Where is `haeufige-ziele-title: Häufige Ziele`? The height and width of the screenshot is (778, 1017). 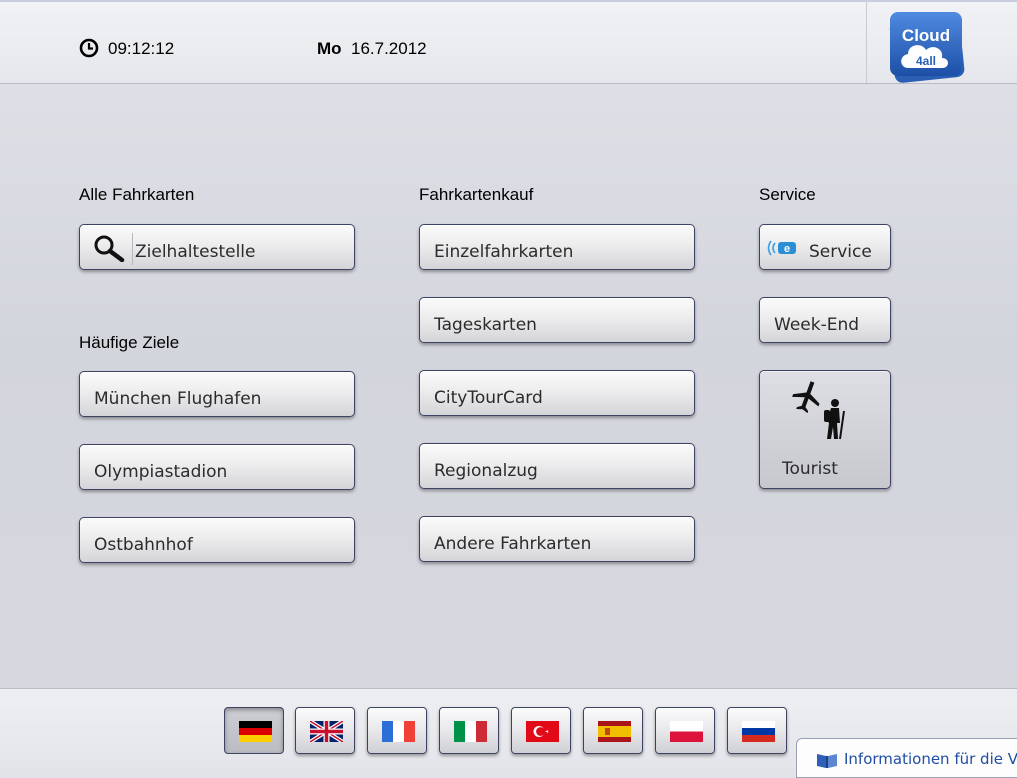
haeufige-ziele-title: Häufige Ziele is located at coordinates (129, 342).